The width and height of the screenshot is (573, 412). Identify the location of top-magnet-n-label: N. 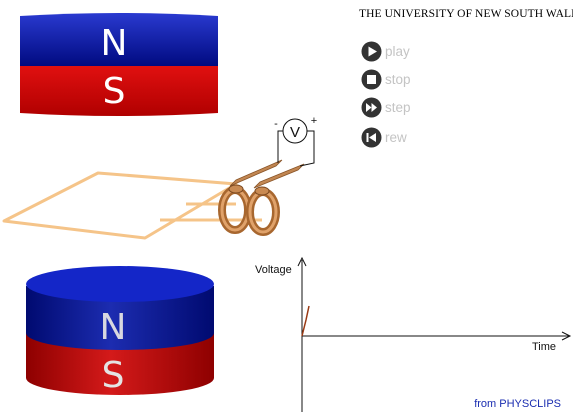
(114, 43).